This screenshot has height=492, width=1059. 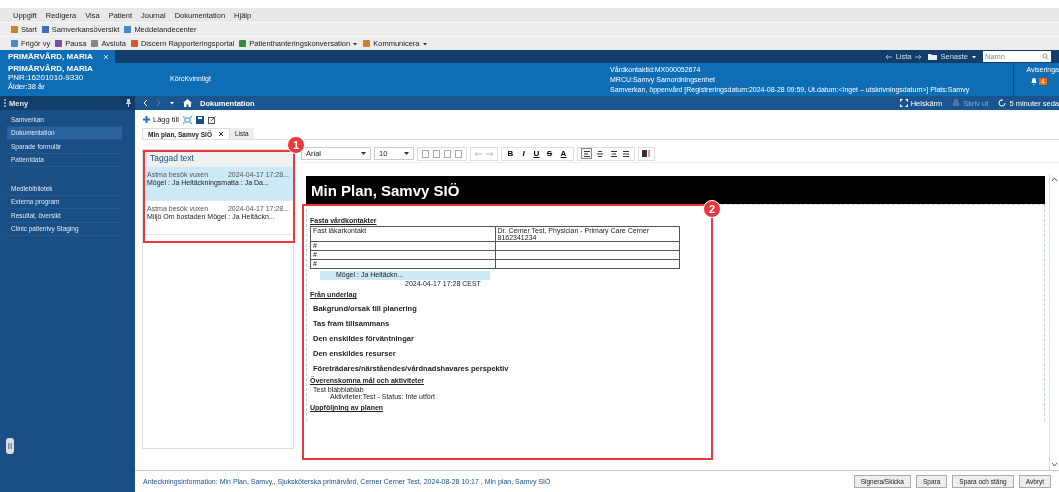 I want to click on format-button: U, so click(x=536, y=153).